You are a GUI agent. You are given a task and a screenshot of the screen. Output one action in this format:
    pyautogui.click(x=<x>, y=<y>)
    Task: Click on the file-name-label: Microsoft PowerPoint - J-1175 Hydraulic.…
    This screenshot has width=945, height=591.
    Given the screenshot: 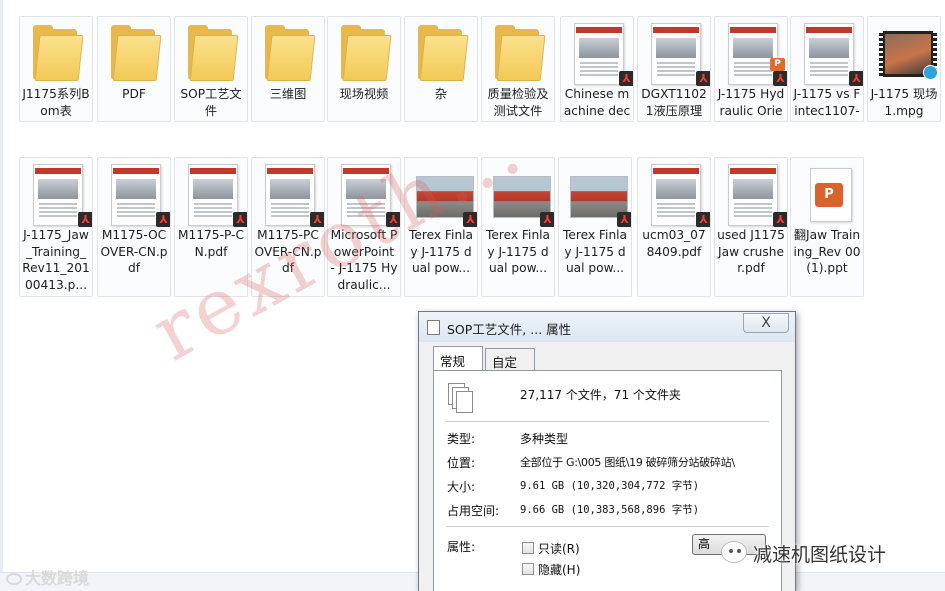 What is the action you would take?
    pyautogui.click(x=364, y=260)
    